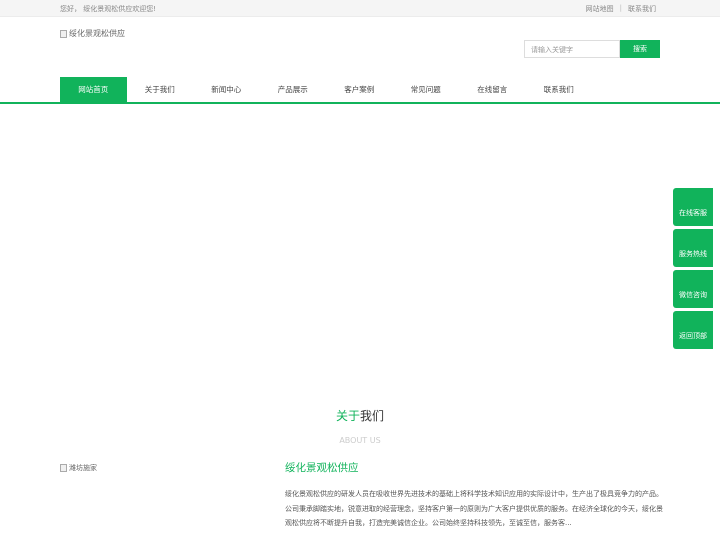 This screenshot has width=720, height=540. What do you see at coordinates (347, 416) in the screenshot?
I see `section-title-highlight: 关于` at bounding box center [347, 416].